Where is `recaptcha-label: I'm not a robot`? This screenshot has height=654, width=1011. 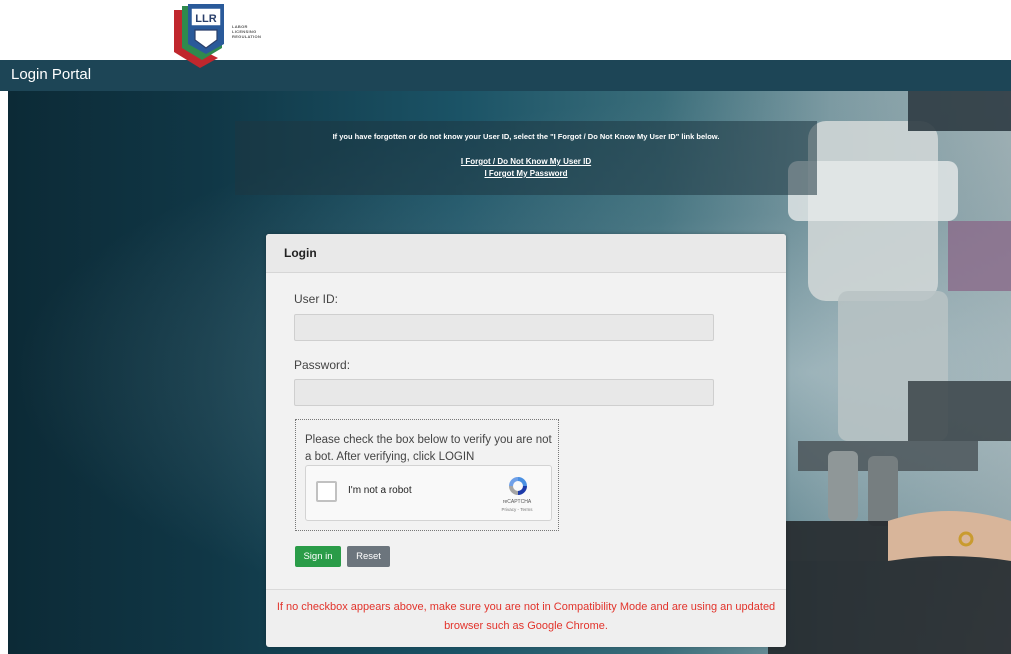
recaptcha-label: I'm not a robot is located at coordinates (380, 490).